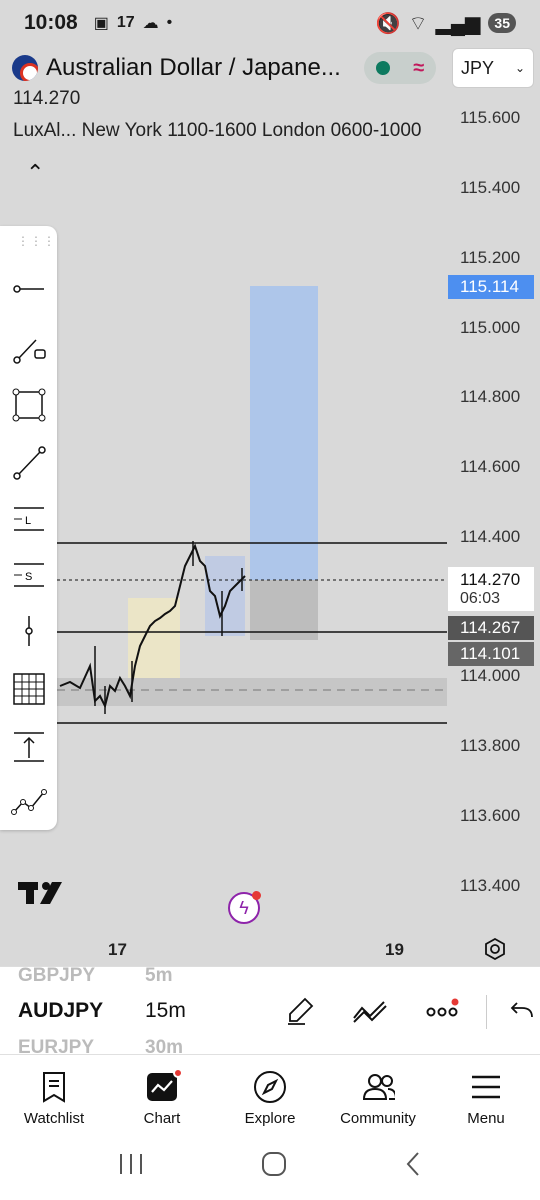 The height and width of the screenshot is (1200, 540). What do you see at coordinates (29, 801) in the screenshot?
I see `path-tool-icon` at bounding box center [29, 801].